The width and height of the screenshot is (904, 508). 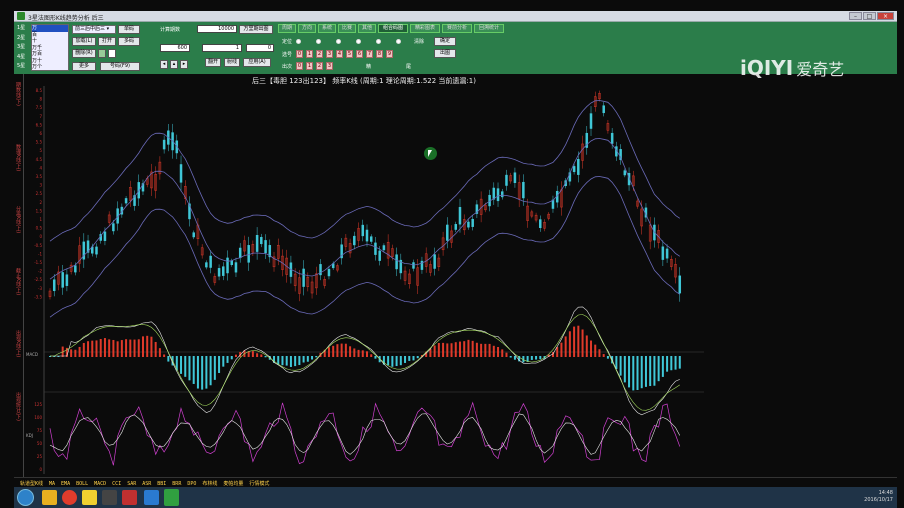 I want to click on select-number-button: 6, so click(x=359, y=54).